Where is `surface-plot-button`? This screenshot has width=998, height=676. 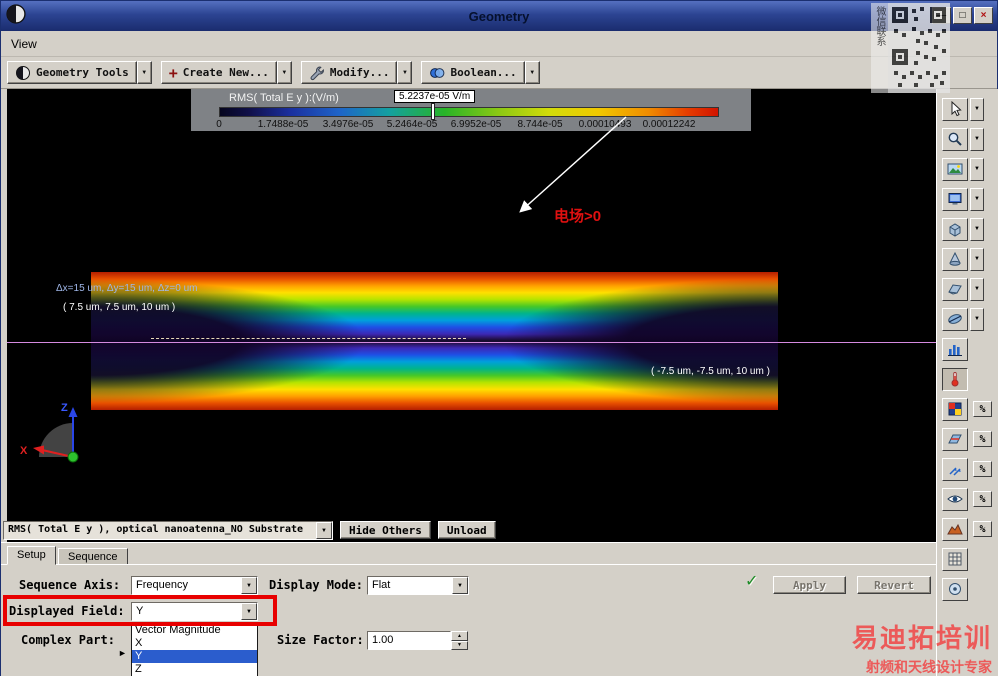
surface-plot-button is located at coordinates (955, 529).